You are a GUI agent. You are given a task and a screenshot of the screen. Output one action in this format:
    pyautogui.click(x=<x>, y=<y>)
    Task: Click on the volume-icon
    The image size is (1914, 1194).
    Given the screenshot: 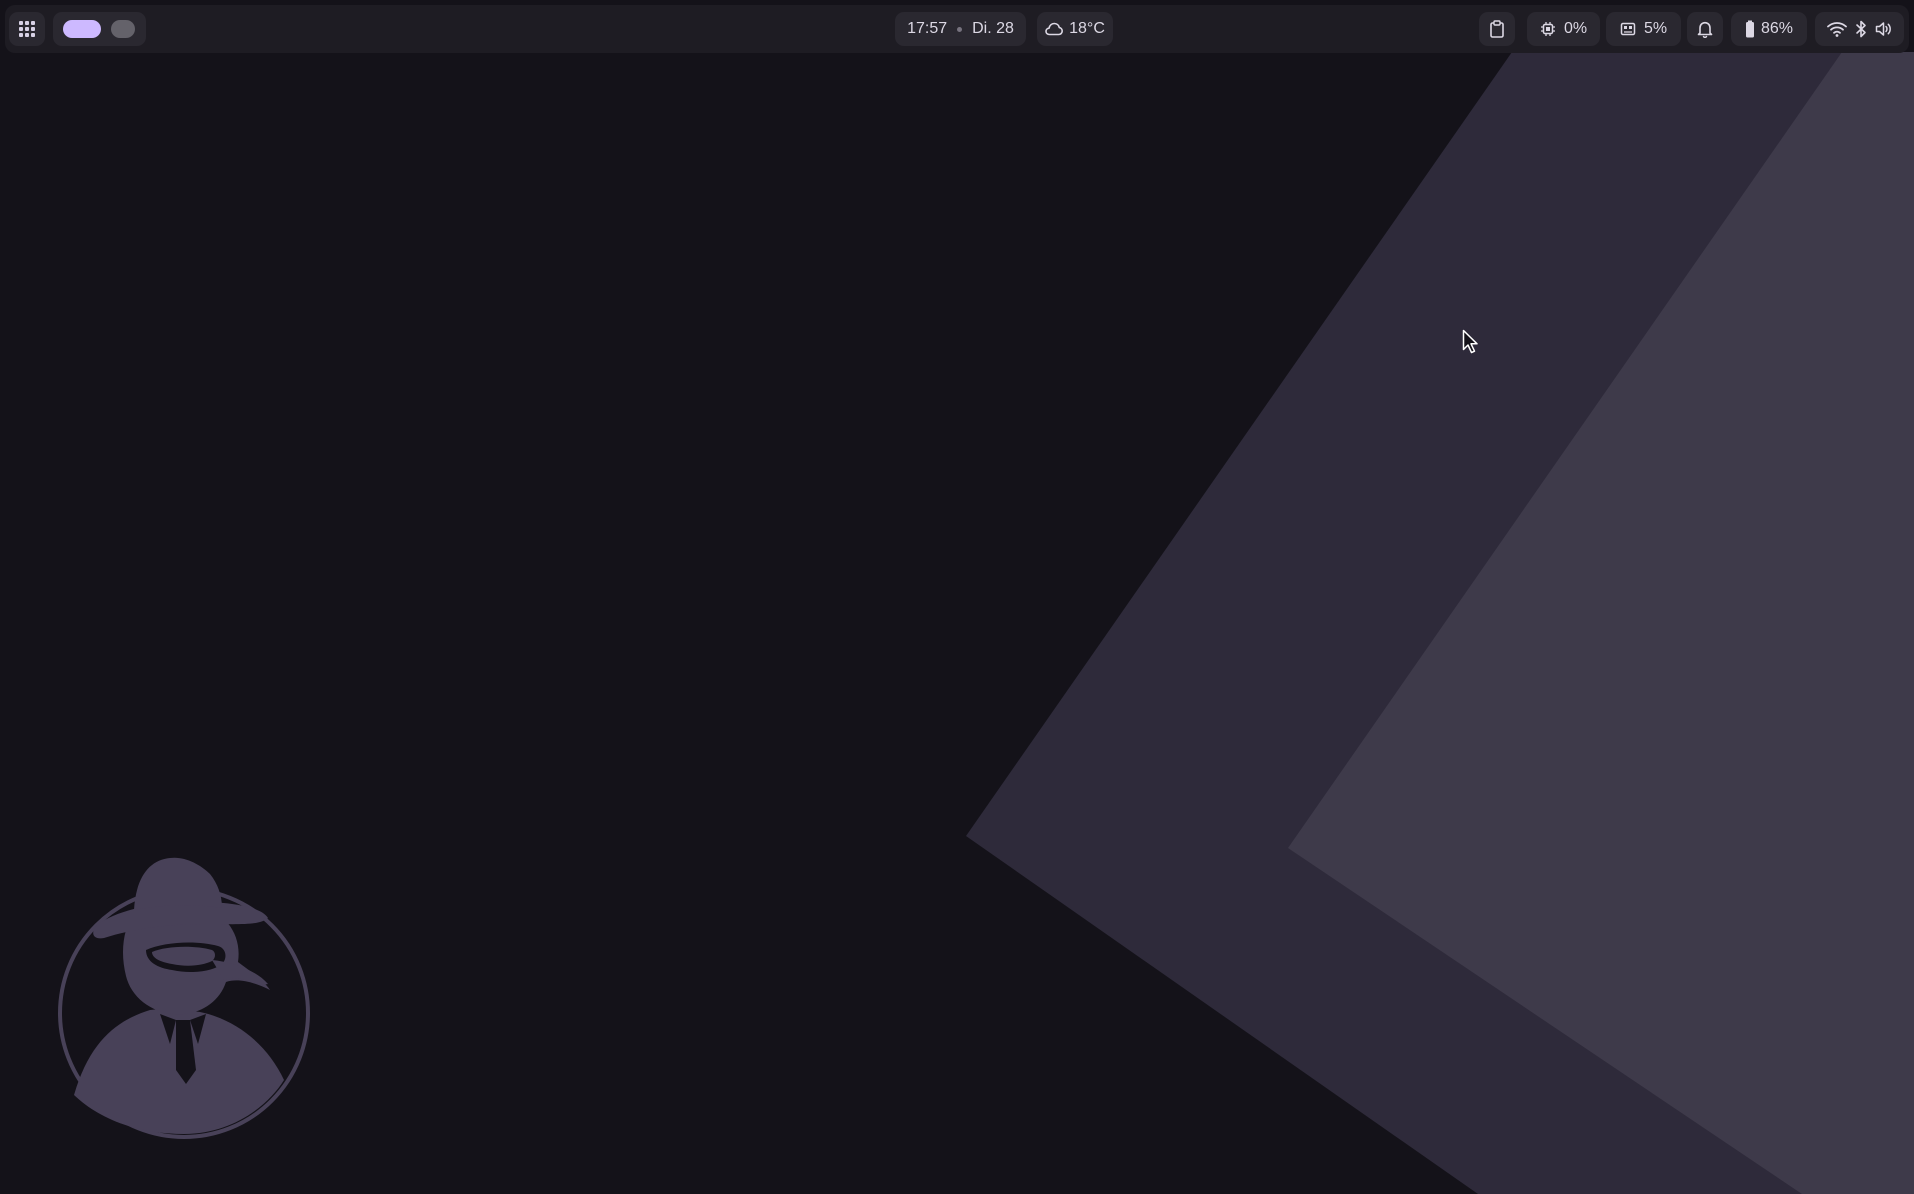 What is the action you would take?
    pyautogui.click(x=1884, y=29)
    